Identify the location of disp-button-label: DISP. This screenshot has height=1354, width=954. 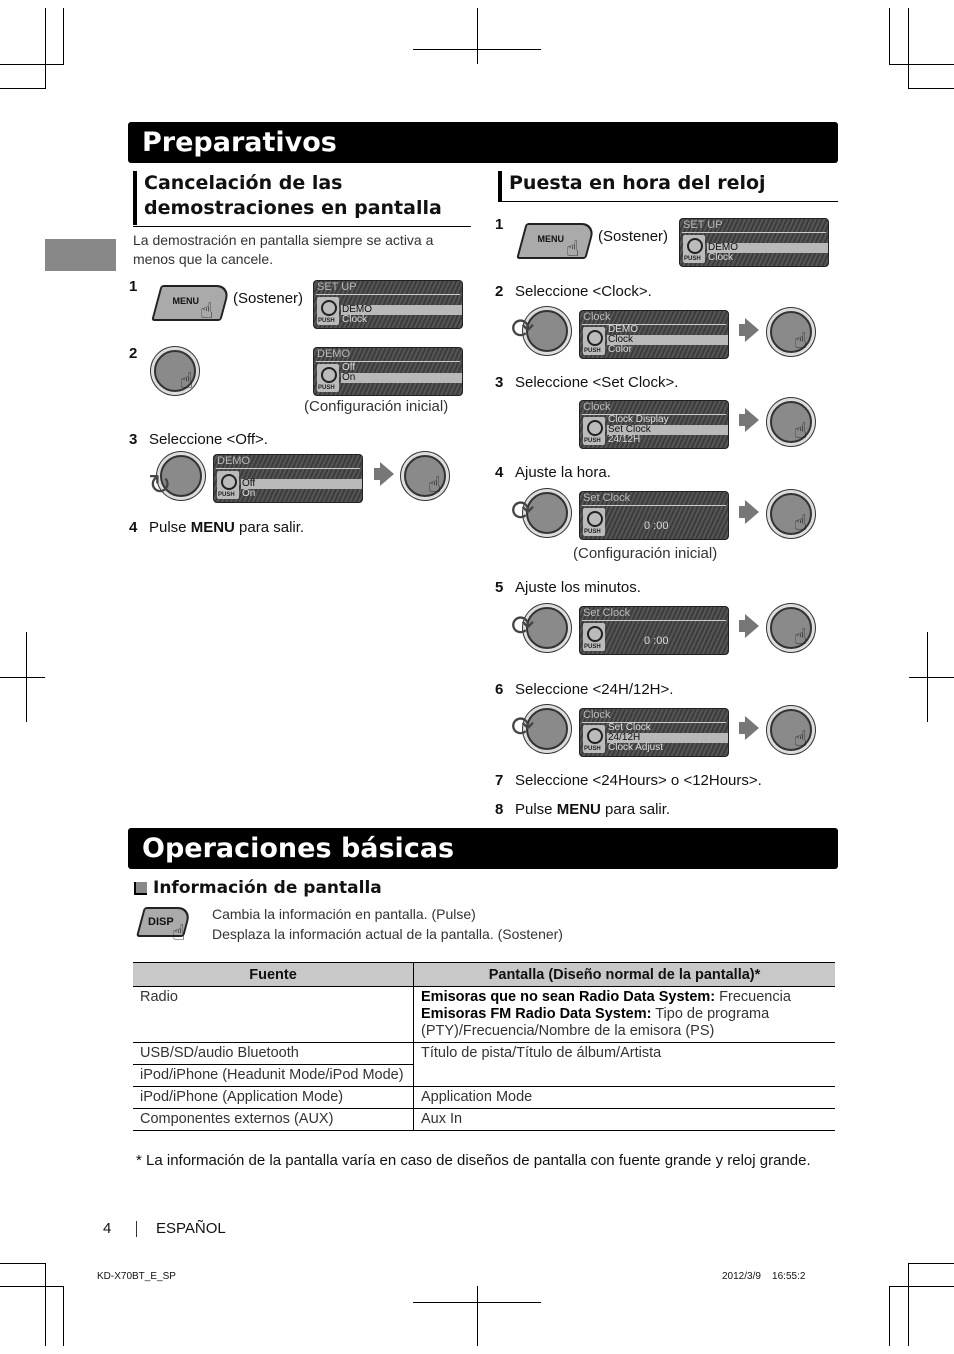
(161, 922).